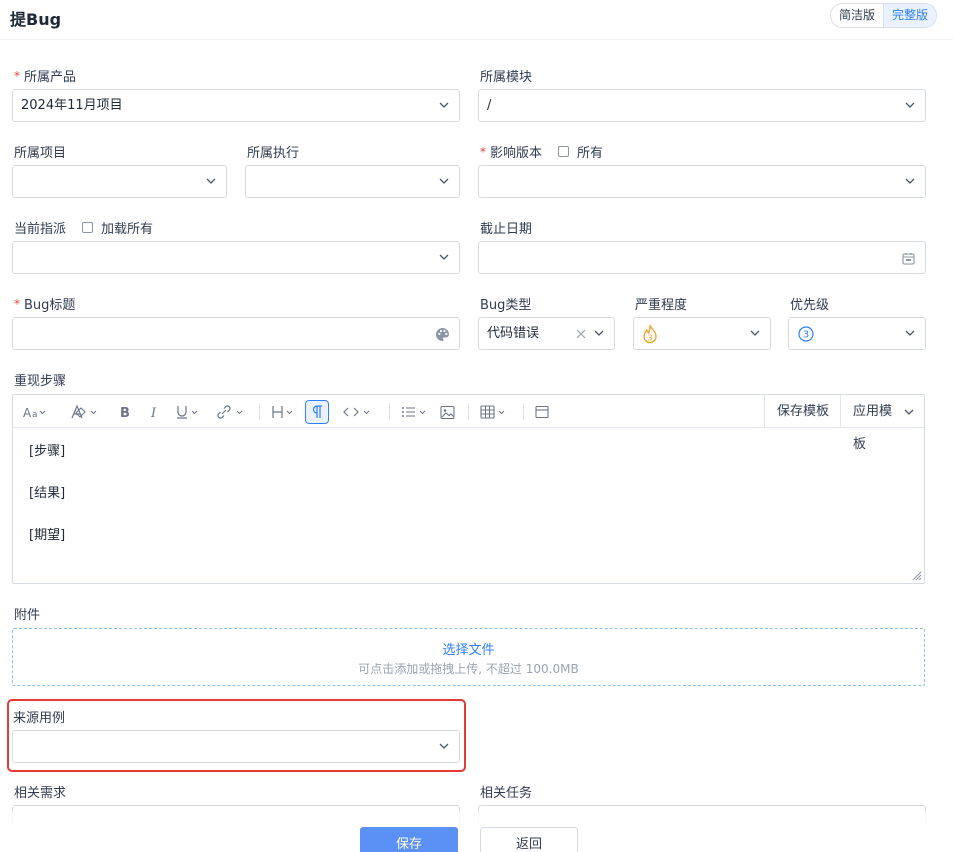 This screenshot has height=852, width=953. I want to click on resize-handle-icon, so click(916, 575).